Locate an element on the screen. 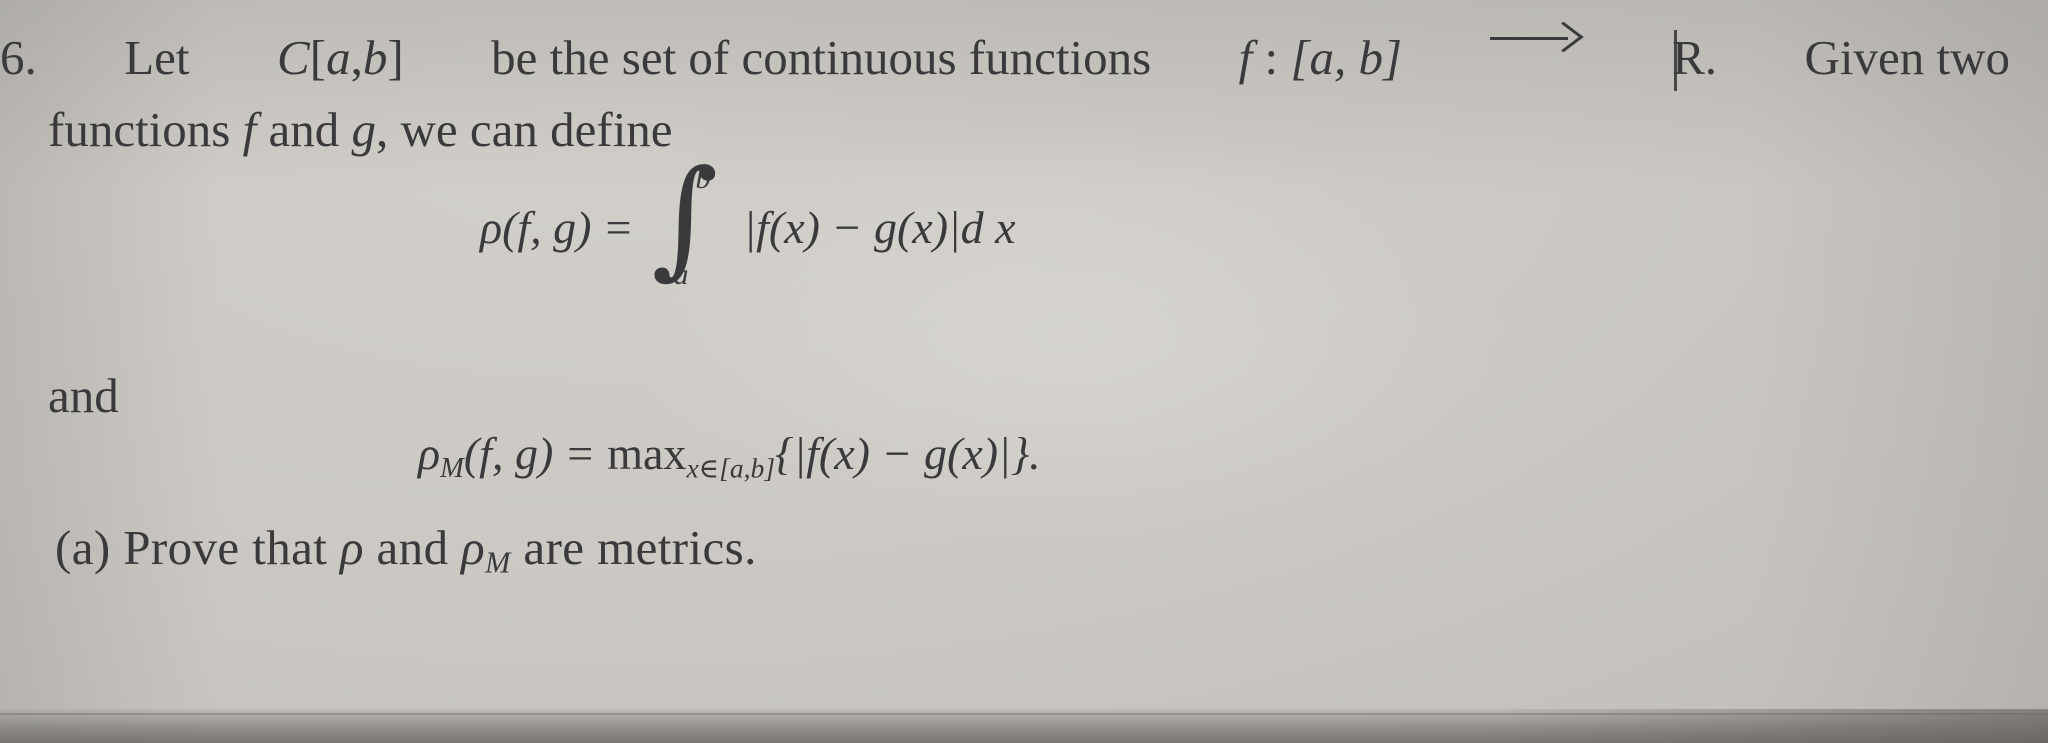 The width and height of the screenshot is (2048, 743). phrase-given-two: Given two is located at coordinates (1907, 57).